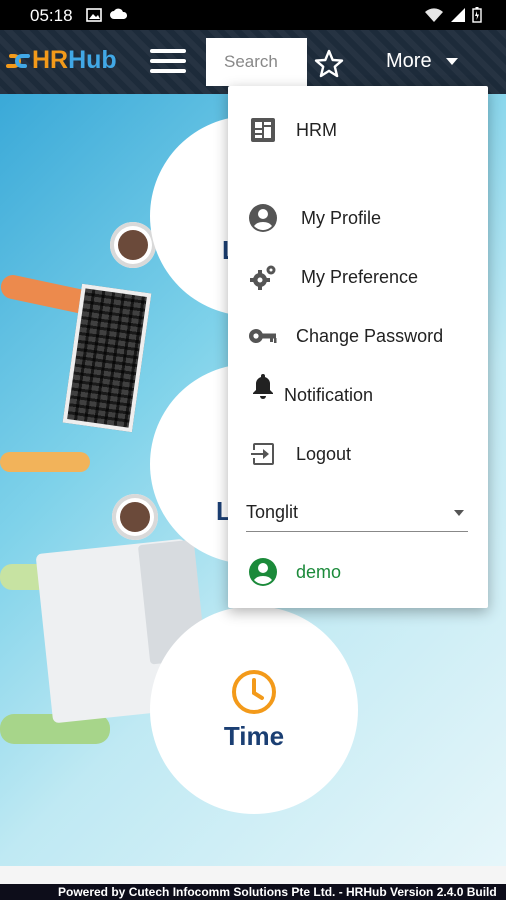 Image resolution: width=506 pixels, height=900 pixels. I want to click on more-label: More, so click(409, 61).